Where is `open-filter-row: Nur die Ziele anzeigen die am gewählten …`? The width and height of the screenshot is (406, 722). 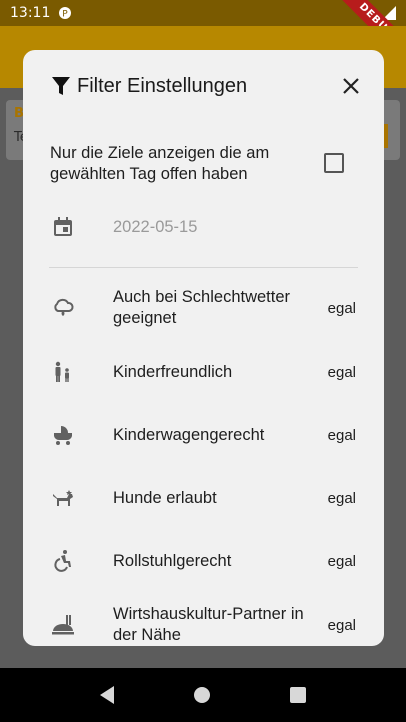
open-filter-row: Nur die Ziele anzeigen die am gewählten … is located at coordinates (203, 164).